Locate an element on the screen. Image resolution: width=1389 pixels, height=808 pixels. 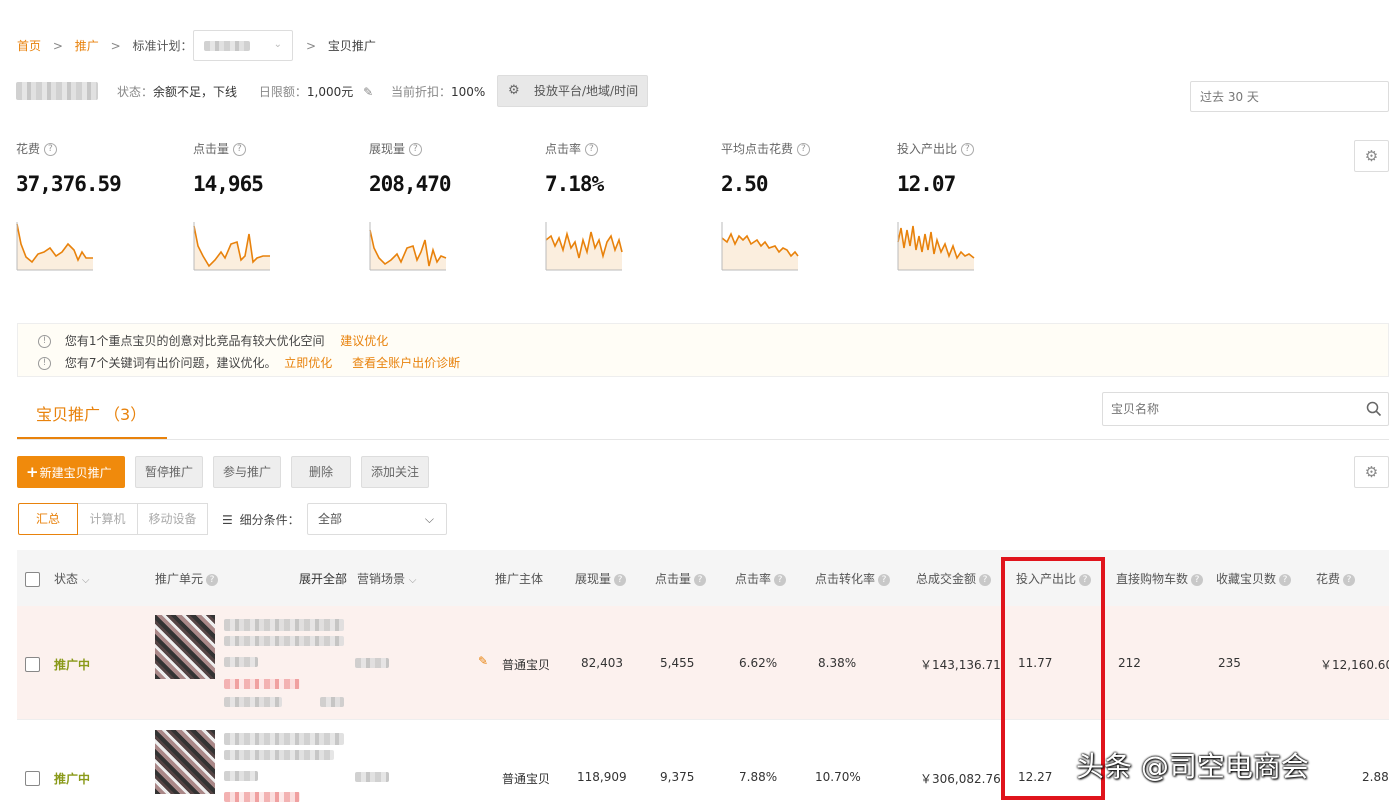
scene-blurred is located at coordinates (372, 663).